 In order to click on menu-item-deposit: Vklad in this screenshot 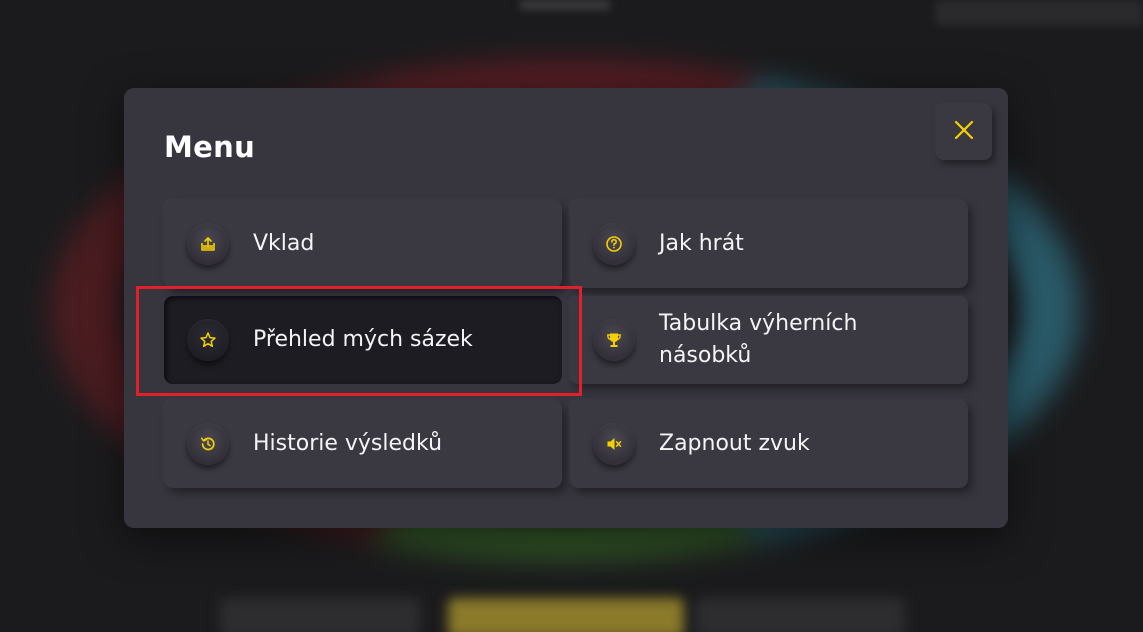, I will do `click(363, 244)`.